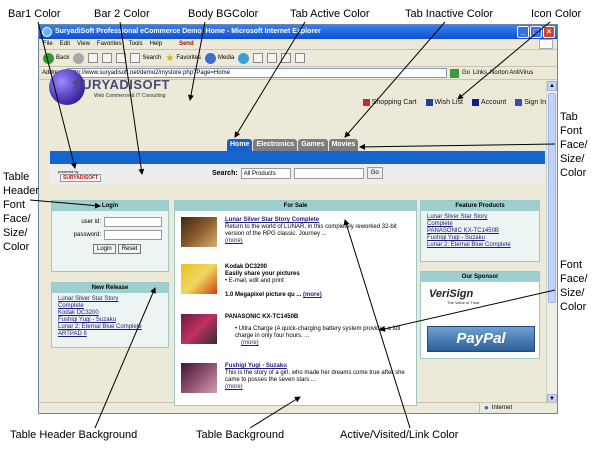 Image resolution: width=600 pixels, height=450 pixels. I want to click on stop-icon, so click(93, 58).